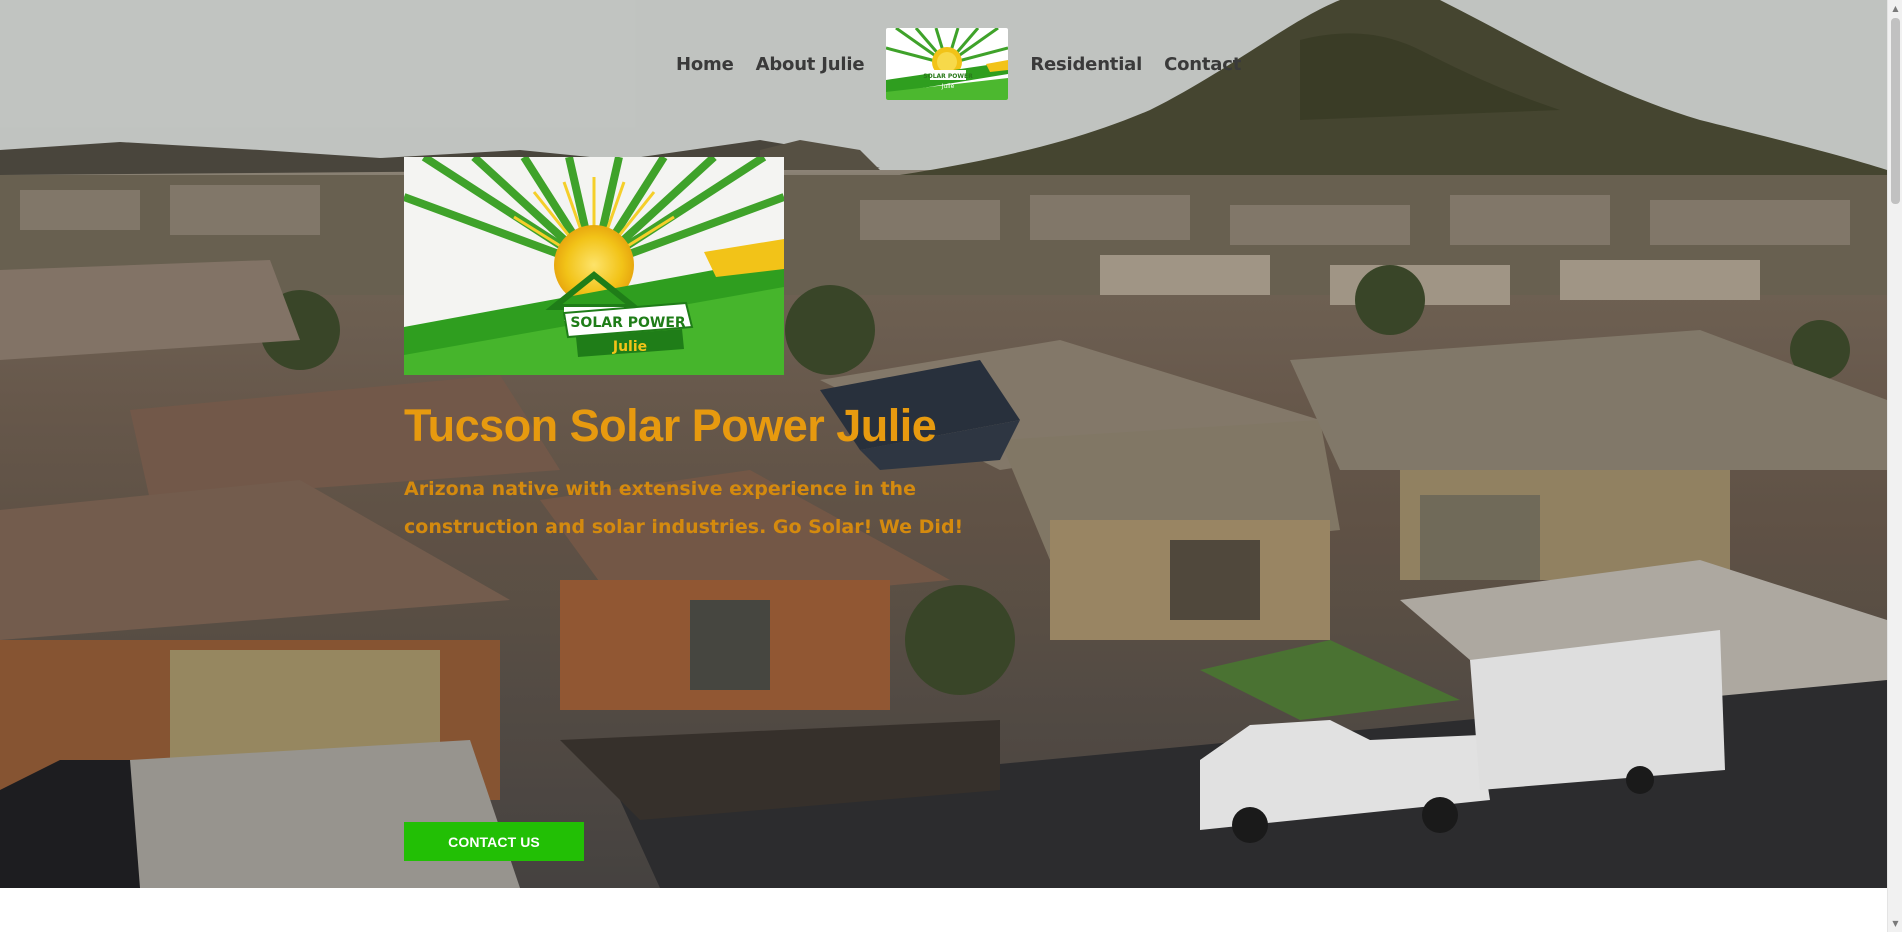  What do you see at coordinates (705, 64) in the screenshot?
I see `nav-home: Home` at bounding box center [705, 64].